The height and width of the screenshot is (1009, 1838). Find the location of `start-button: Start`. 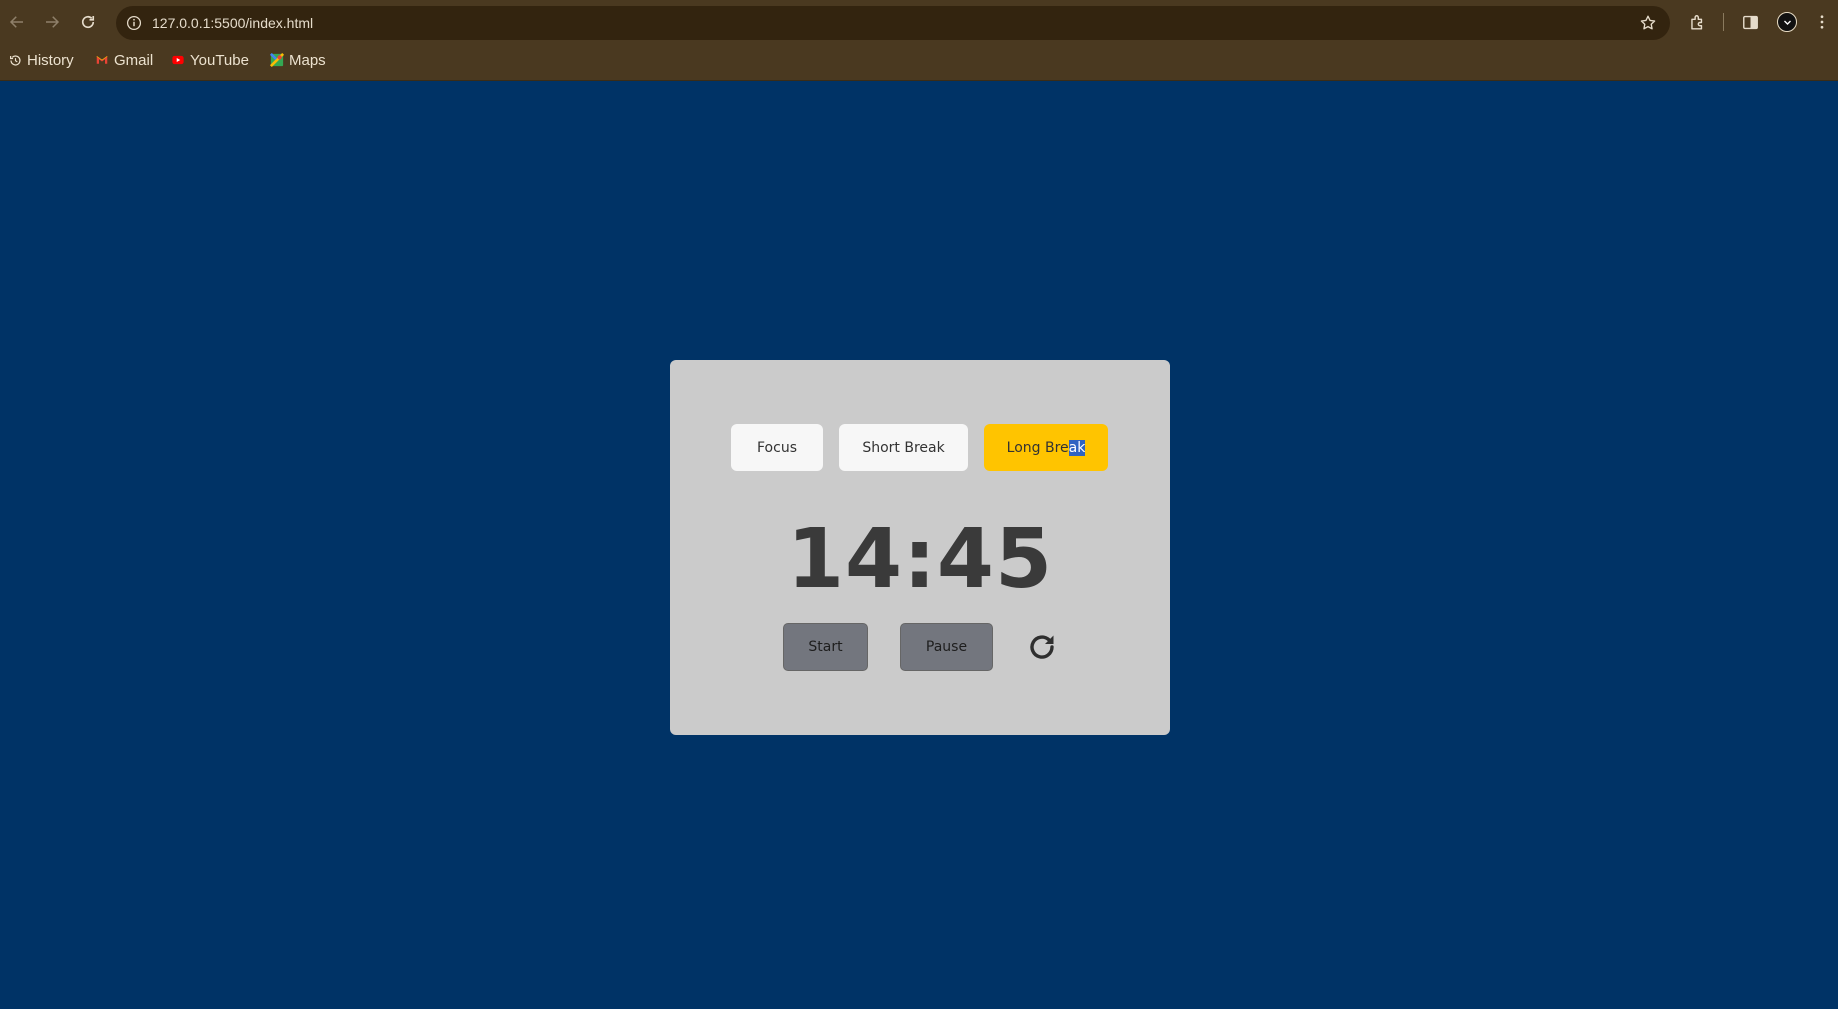

start-button: Start is located at coordinates (825, 647).